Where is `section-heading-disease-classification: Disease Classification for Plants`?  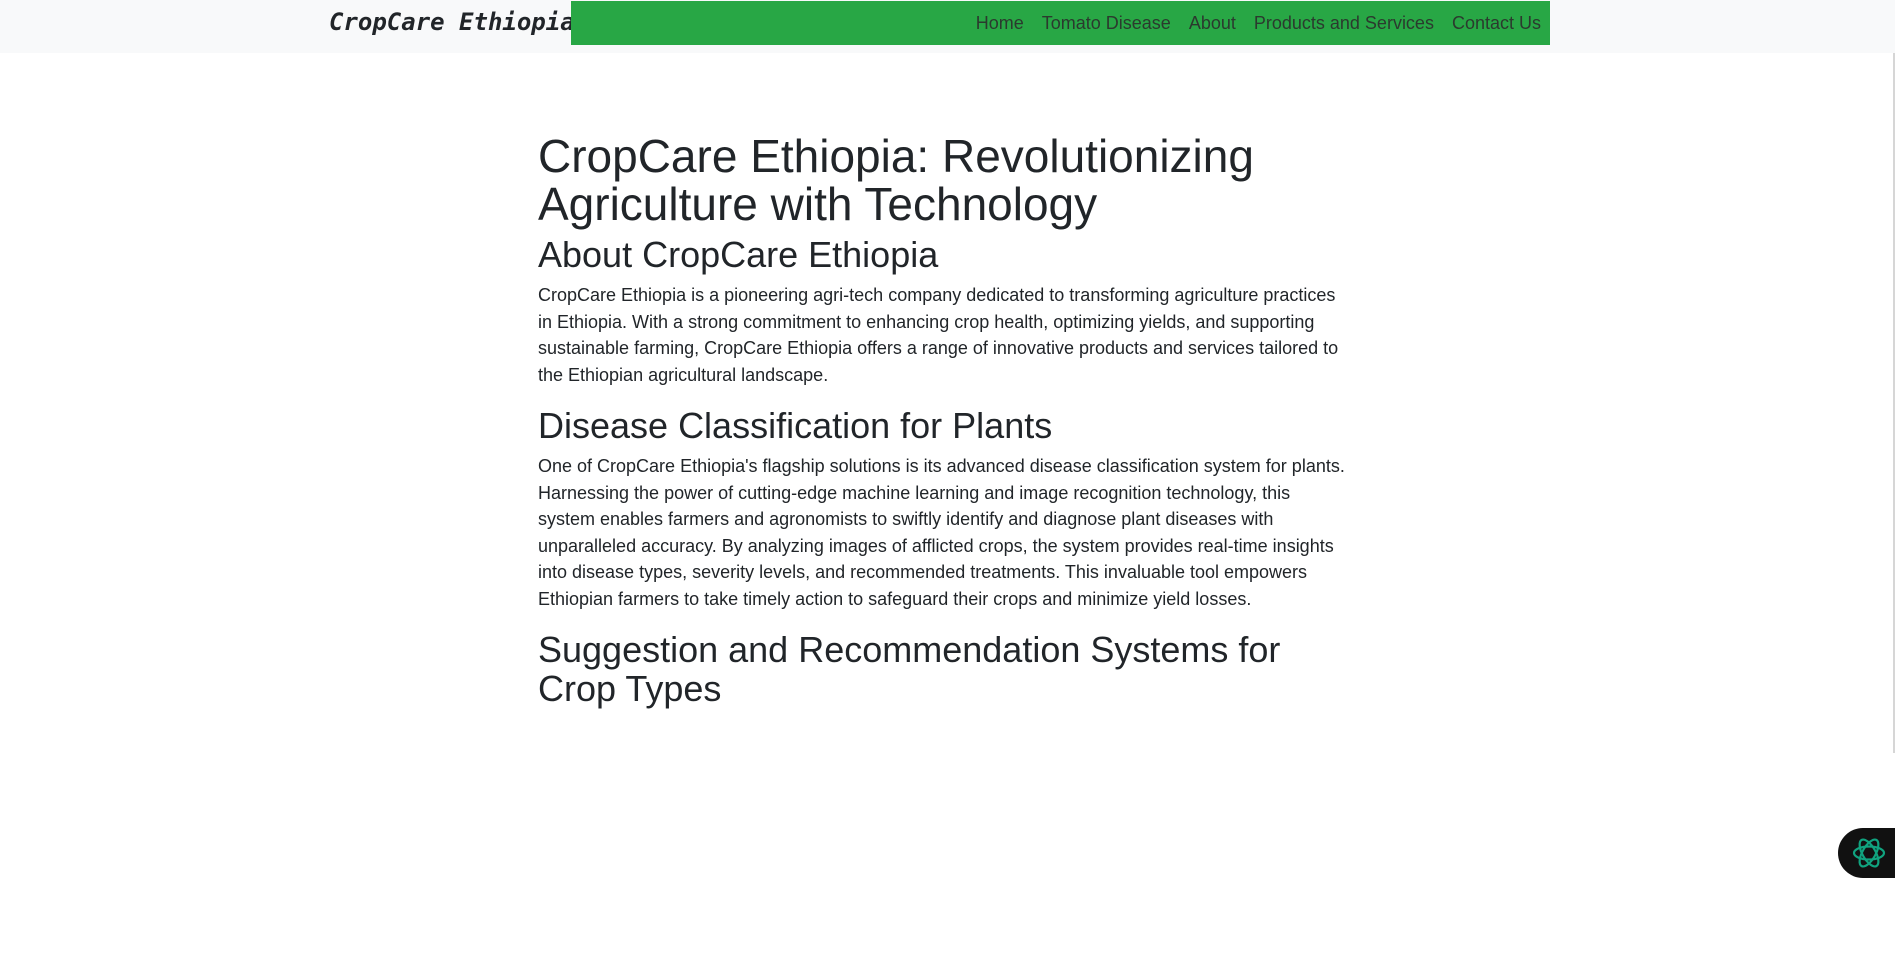
section-heading-disease-classification: Disease Classification for Plants is located at coordinates (795, 425).